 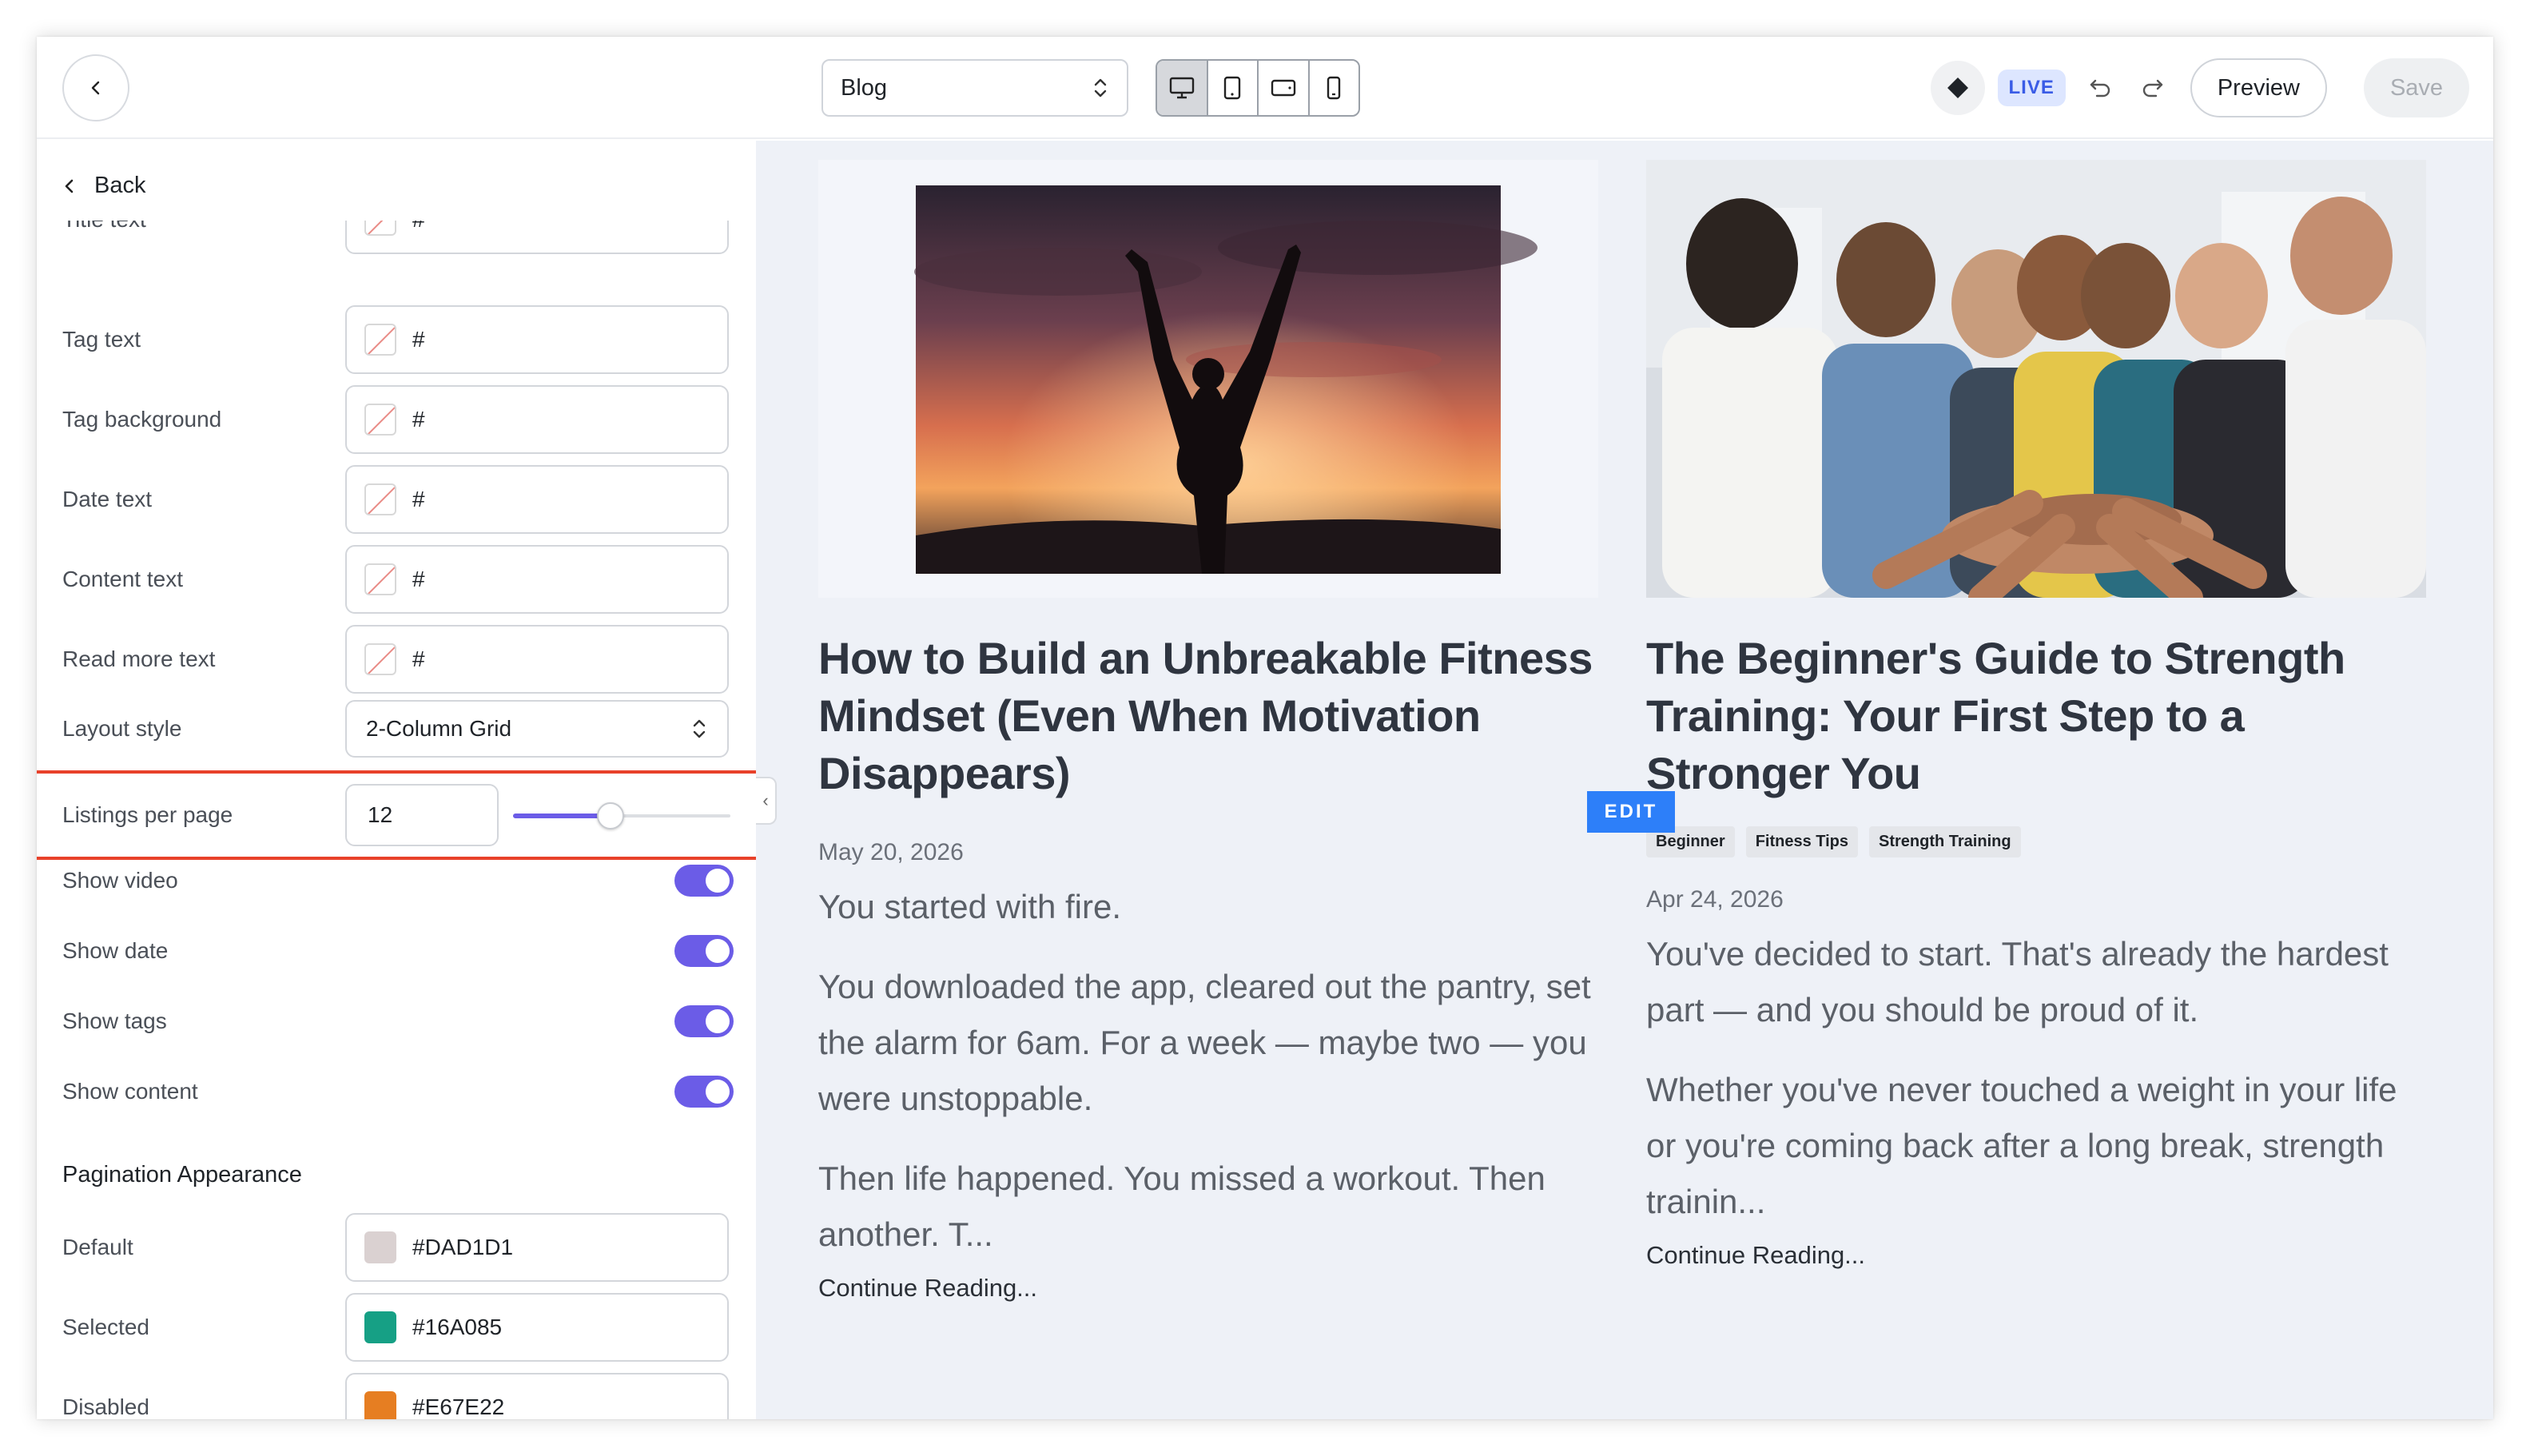 I want to click on ai-assistant-button, so click(x=1958, y=88).